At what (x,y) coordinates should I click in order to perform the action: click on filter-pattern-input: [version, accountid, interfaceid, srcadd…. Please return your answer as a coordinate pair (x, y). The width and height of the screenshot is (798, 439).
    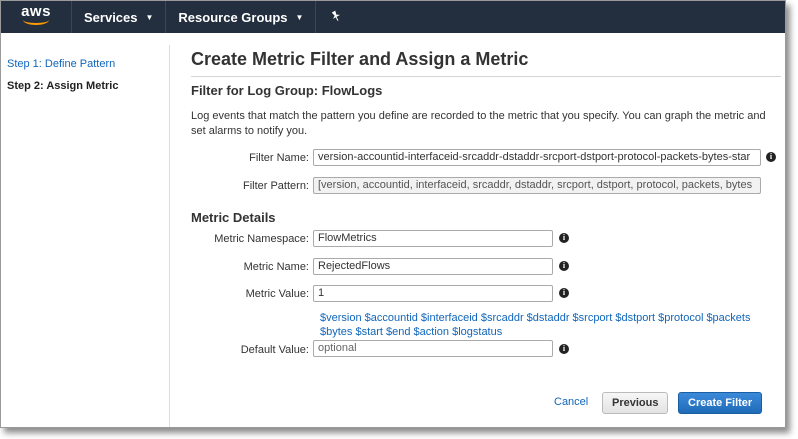
    Looking at the image, I should click on (537, 185).